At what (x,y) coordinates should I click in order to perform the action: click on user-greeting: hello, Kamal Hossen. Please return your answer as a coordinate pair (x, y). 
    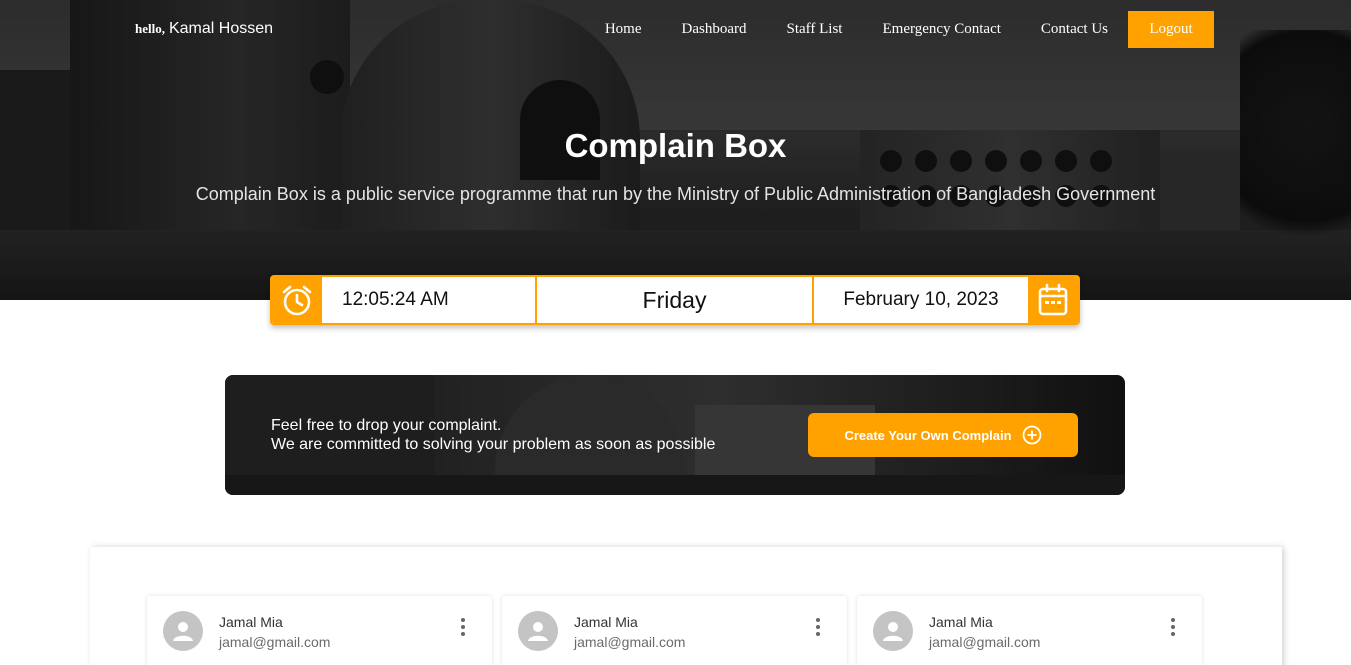
    Looking at the image, I should click on (204, 29).